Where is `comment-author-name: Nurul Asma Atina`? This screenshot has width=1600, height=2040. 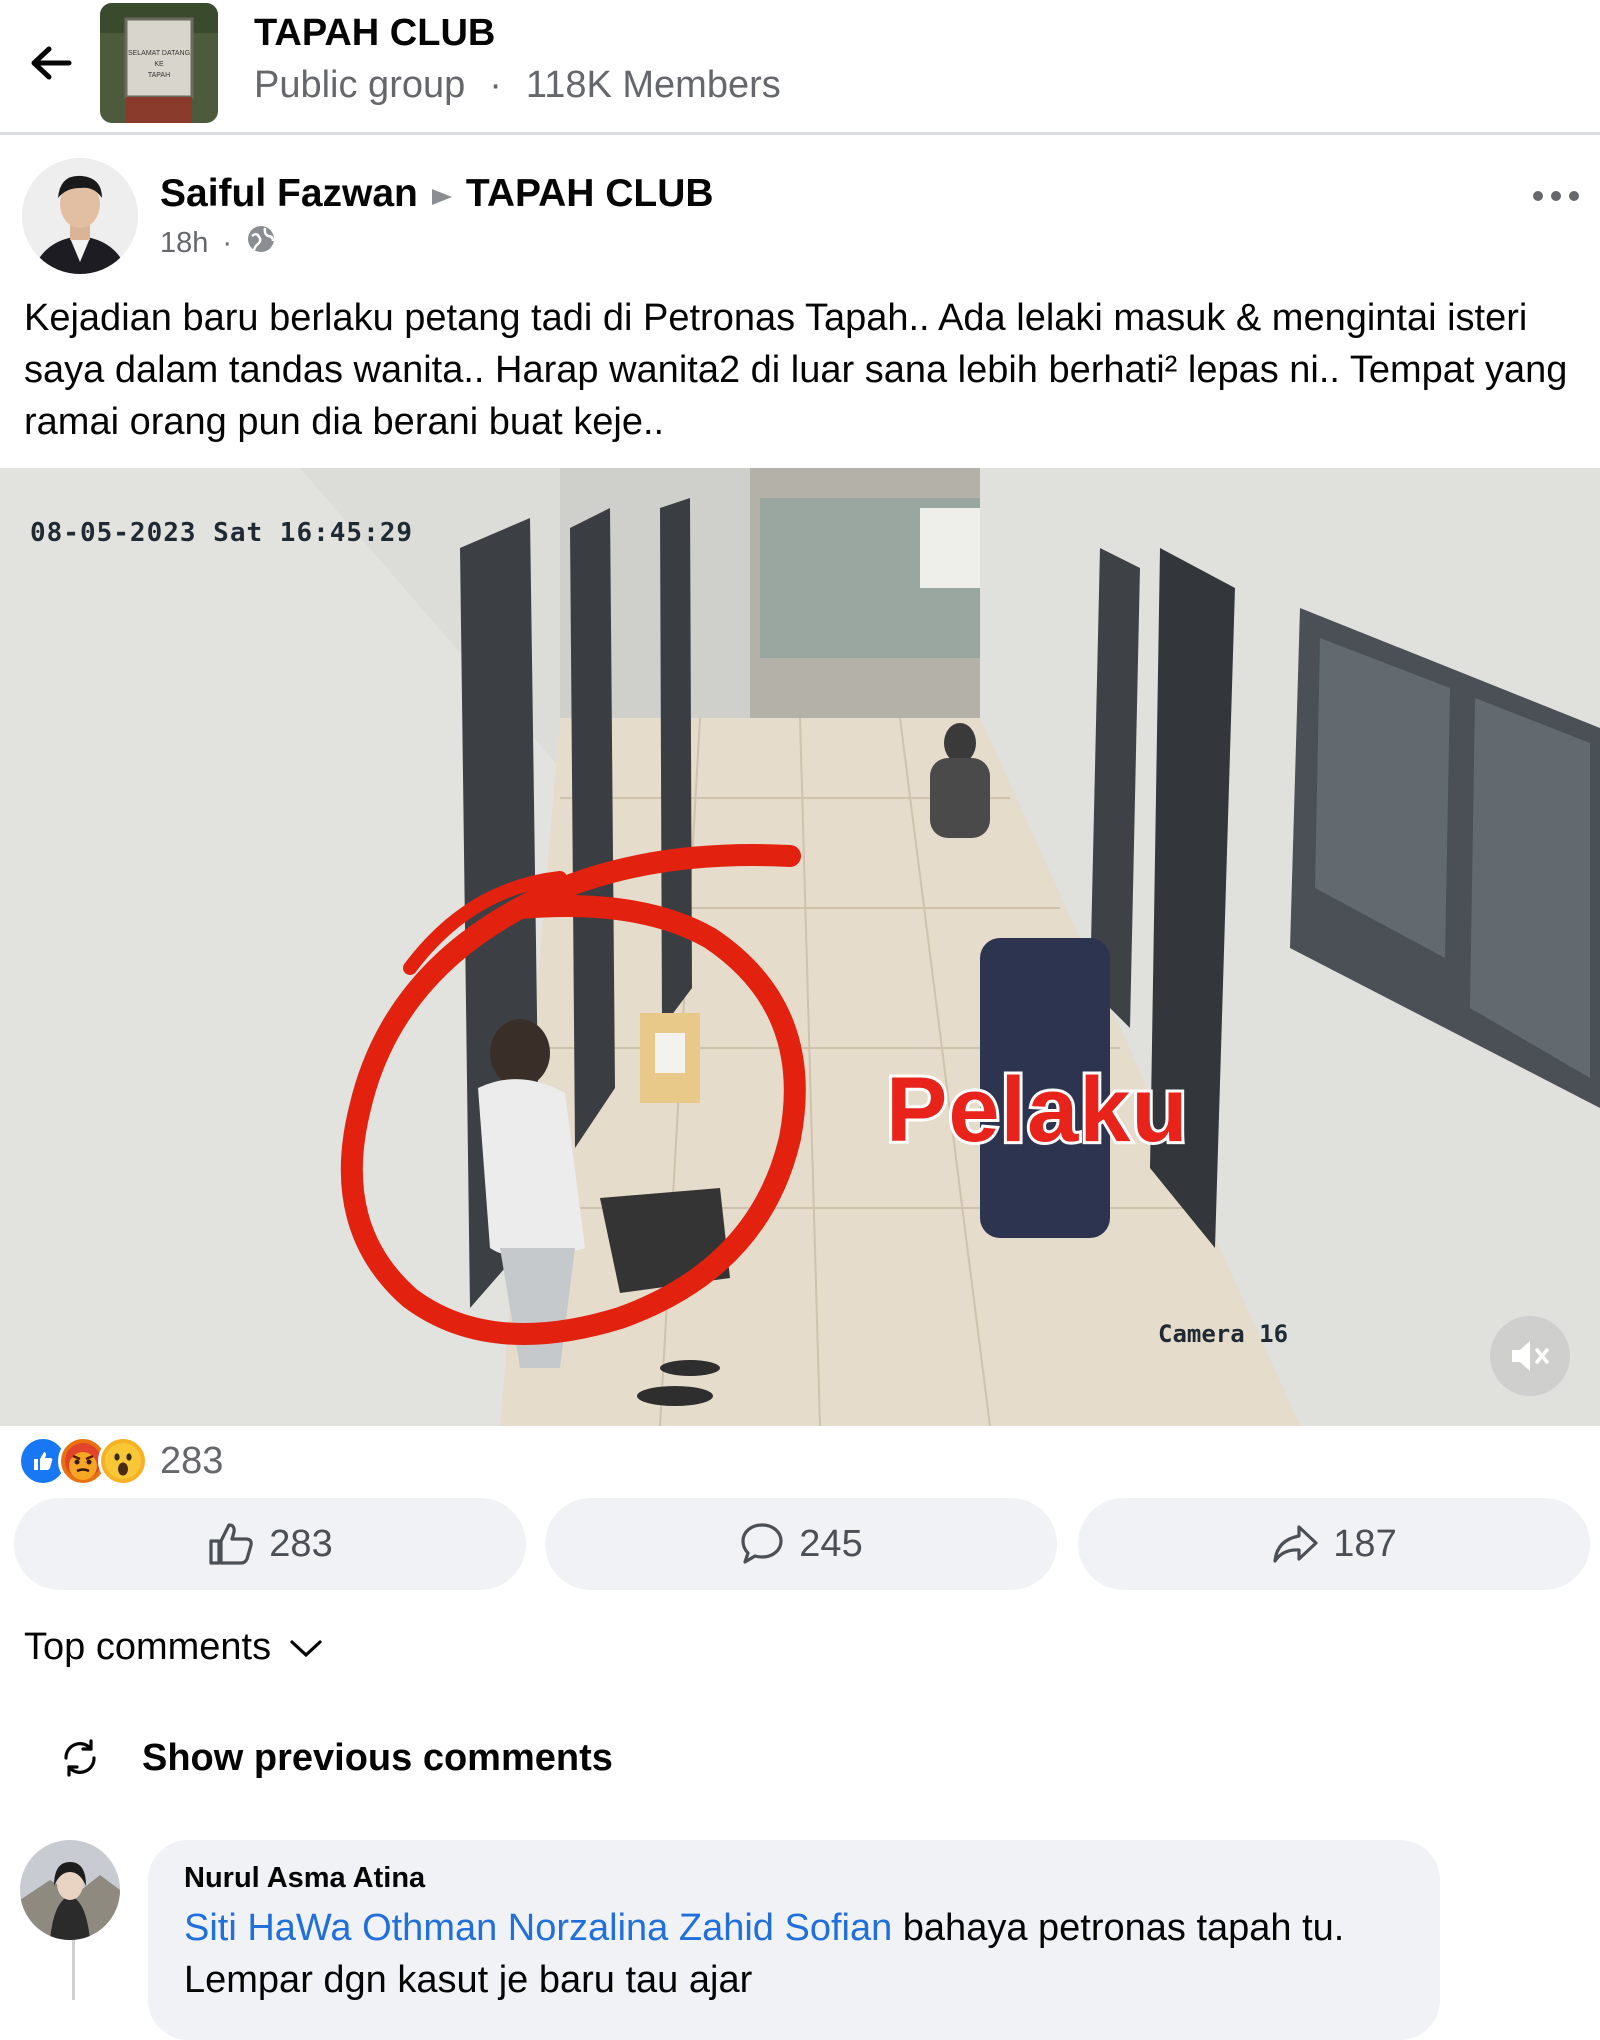
comment-author-name: Nurul Asma Atina is located at coordinates (304, 1878).